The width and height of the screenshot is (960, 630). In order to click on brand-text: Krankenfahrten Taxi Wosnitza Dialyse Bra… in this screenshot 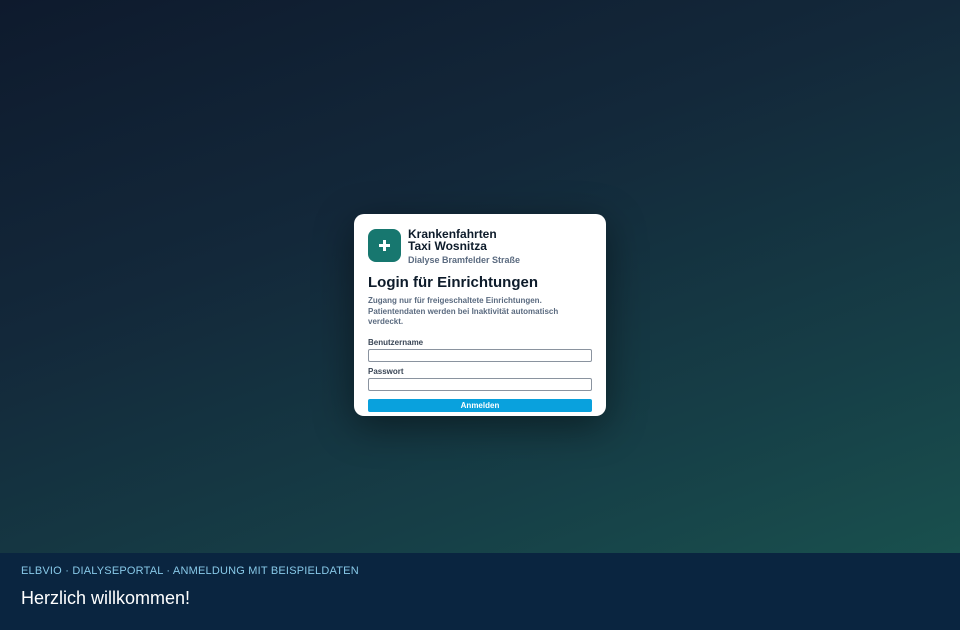, I will do `click(464, 246)`.